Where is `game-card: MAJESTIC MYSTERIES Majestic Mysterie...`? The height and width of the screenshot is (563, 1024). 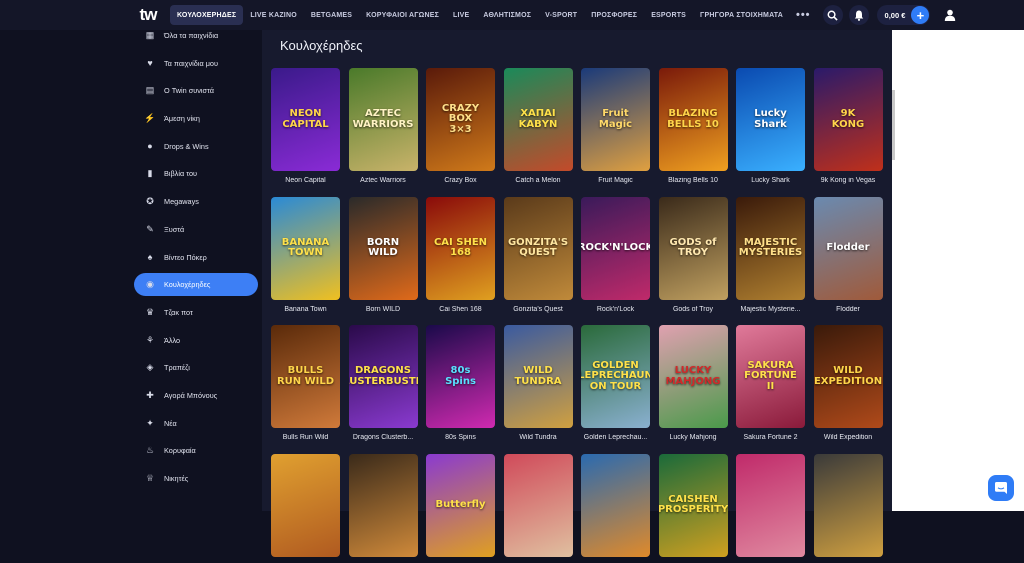 game-card: MAJESTIC MYSTERIES Majestic Mysterie... is located at coordinates (770, 254).